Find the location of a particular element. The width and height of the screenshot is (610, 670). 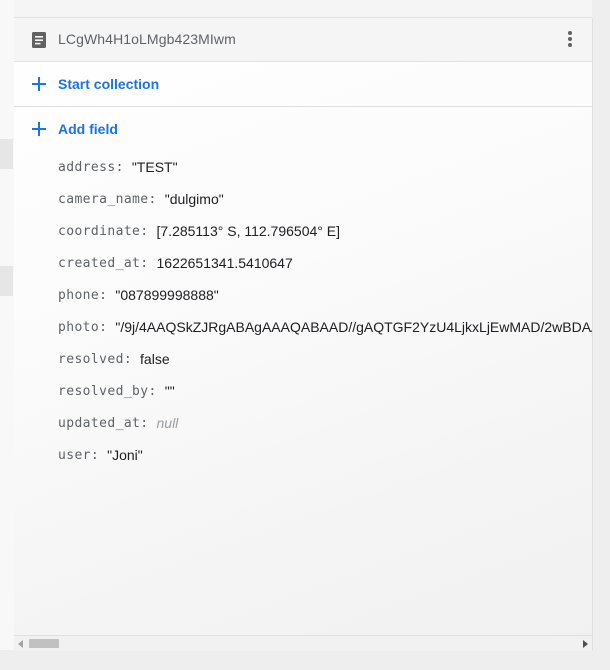

field-row-created-at: created_at: 1622651341.5410647 is located at coordinates (325, 263).